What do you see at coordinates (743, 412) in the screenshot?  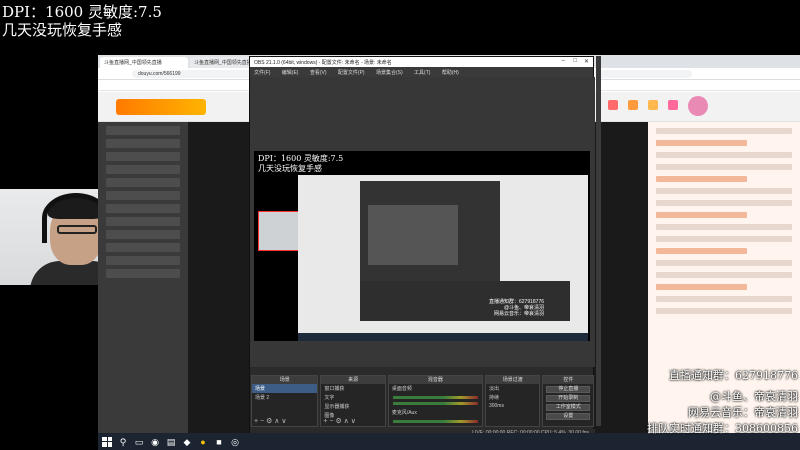 I see `netease-music-overlay: 网易云音乐：帝哀清羽` at bounding box center [743, 412].